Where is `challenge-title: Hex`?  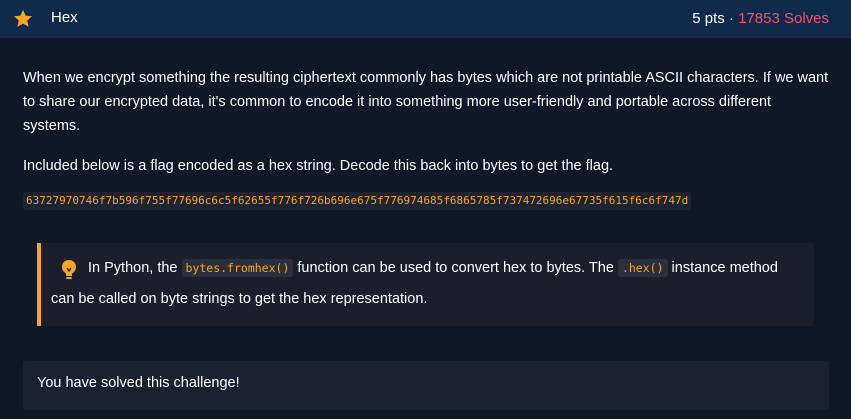 challenge-title: Hex is located at coordinates (64, 17).